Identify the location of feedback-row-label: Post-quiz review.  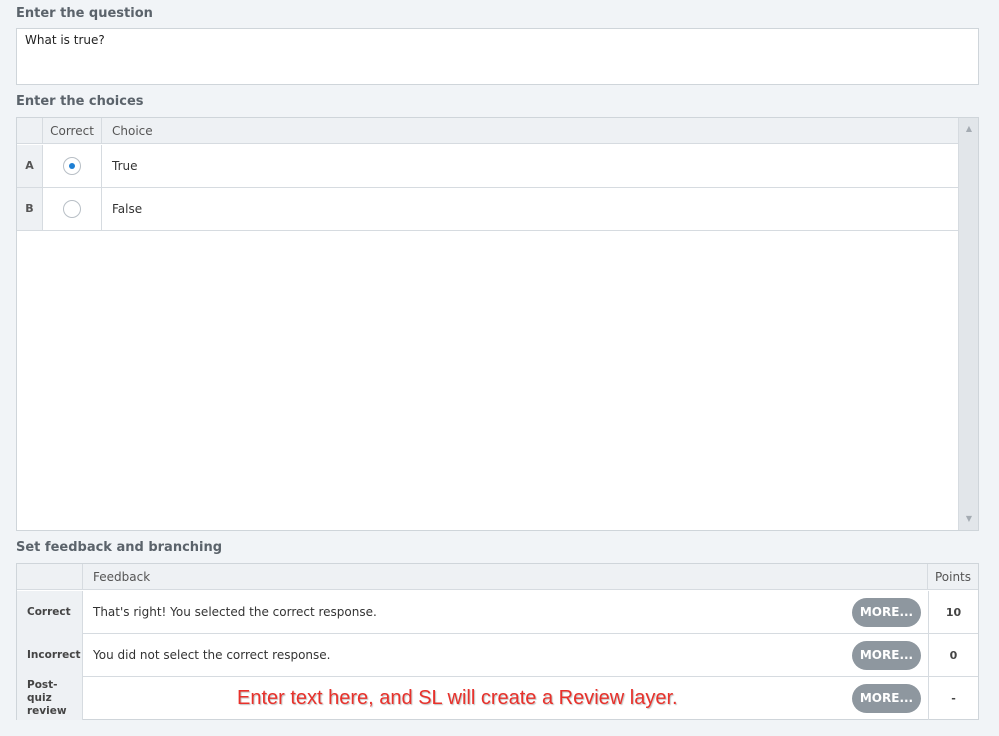
(50, 698).